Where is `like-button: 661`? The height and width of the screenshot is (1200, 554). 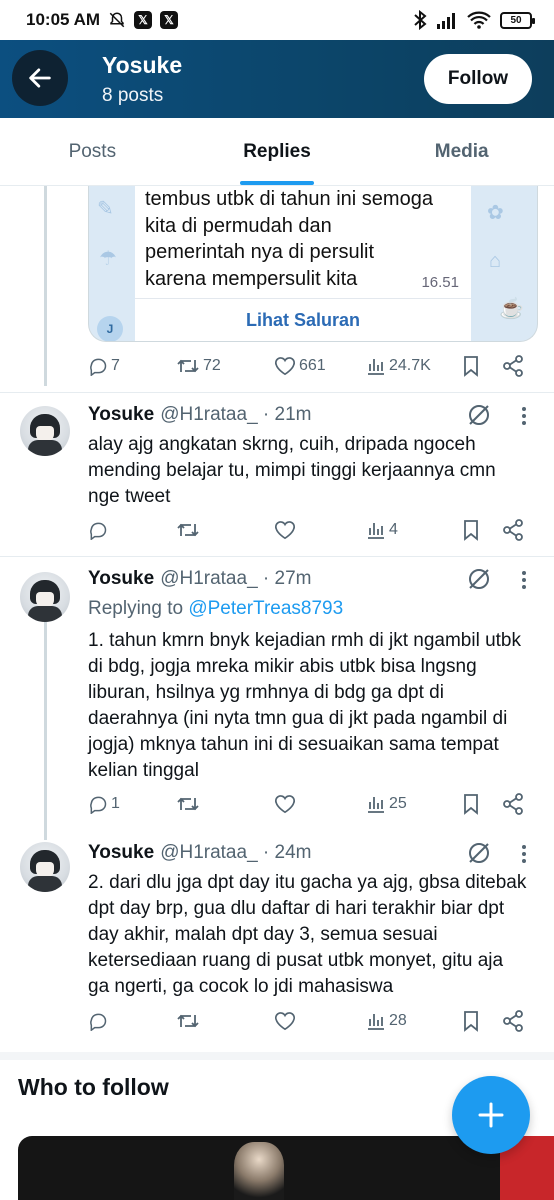
like-button: 661 is located at coordinates (320, 366).